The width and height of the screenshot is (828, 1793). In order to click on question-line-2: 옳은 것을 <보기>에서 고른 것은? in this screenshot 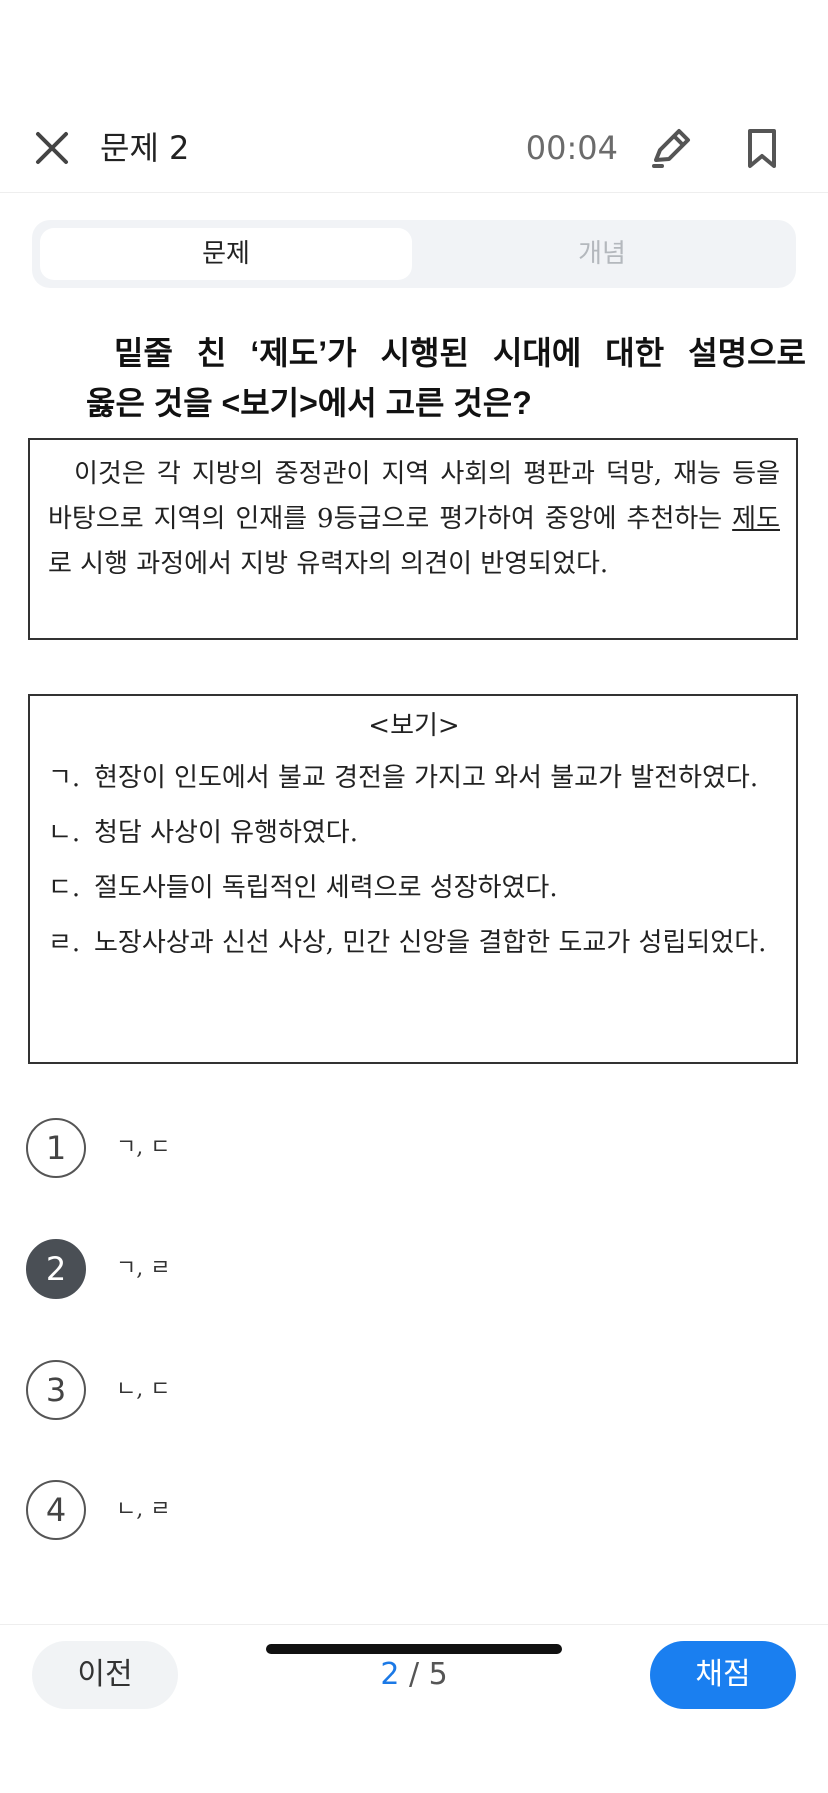, I will do `click(309, 403)`.